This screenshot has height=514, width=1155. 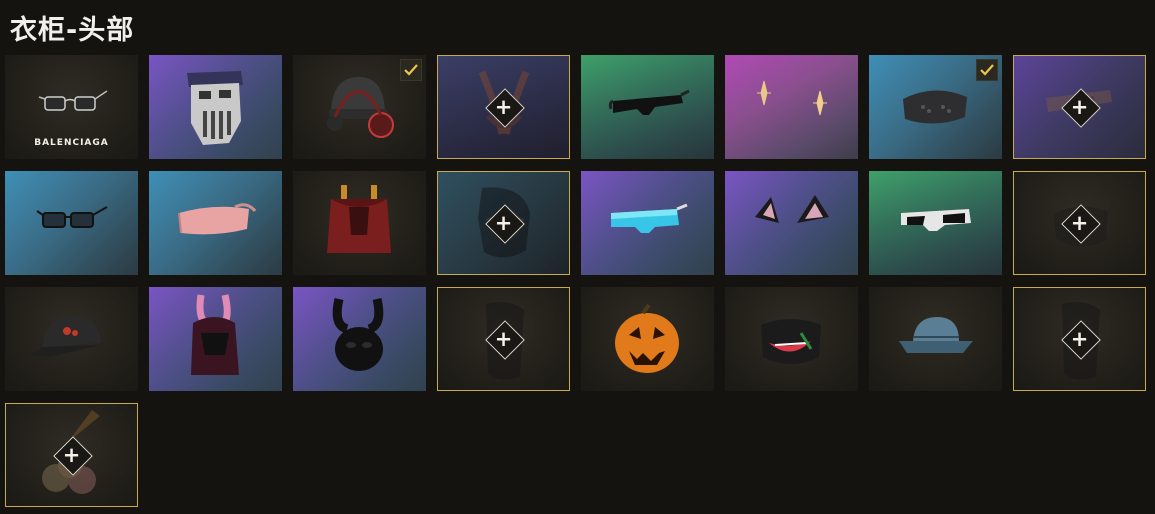 What do you see at coordinates (792, 209) in the screenshot?
I see `cat-ears-icon` at bounding box center [792, 209].